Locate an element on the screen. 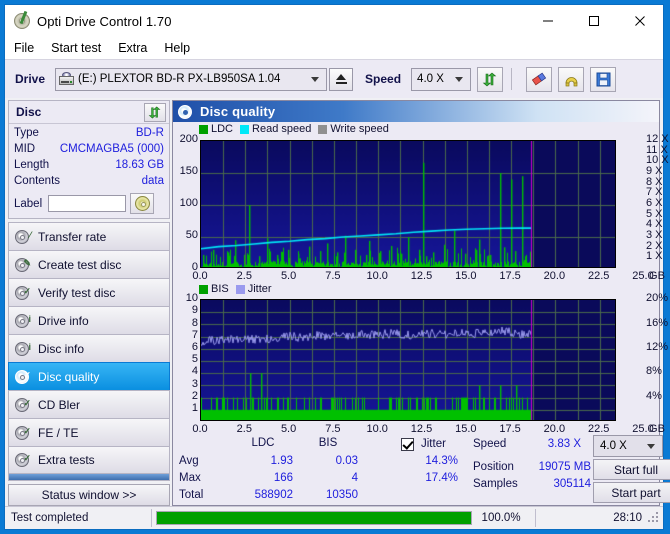  ldc-x-unit: GB is located at coordinates (657, 276).